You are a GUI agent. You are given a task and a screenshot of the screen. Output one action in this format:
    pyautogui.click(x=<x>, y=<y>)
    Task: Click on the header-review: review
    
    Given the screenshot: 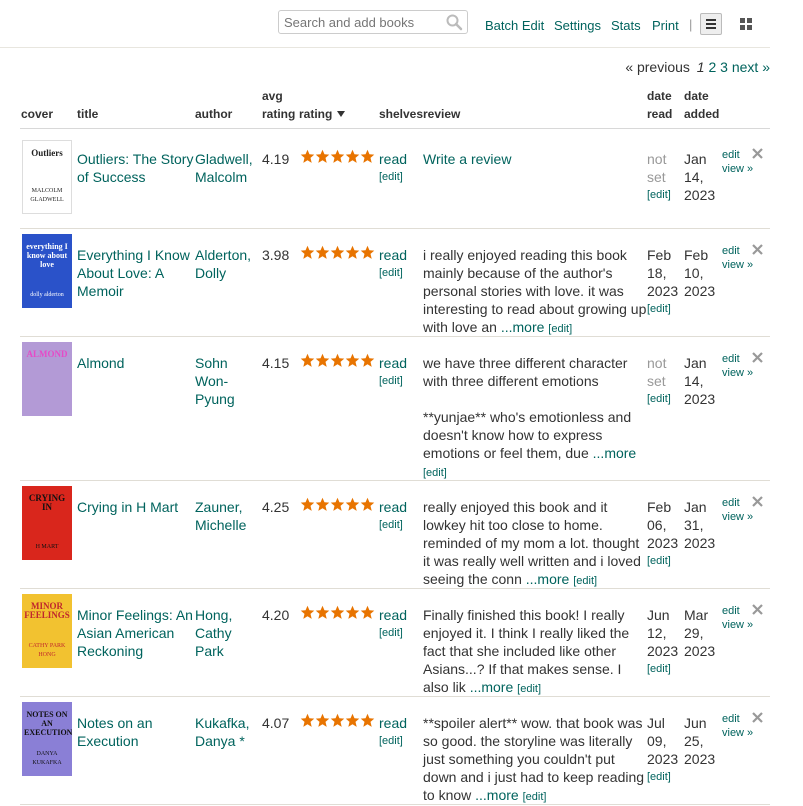 What is the action you would take?
    pyautogui.click(x=441, y=114)
    